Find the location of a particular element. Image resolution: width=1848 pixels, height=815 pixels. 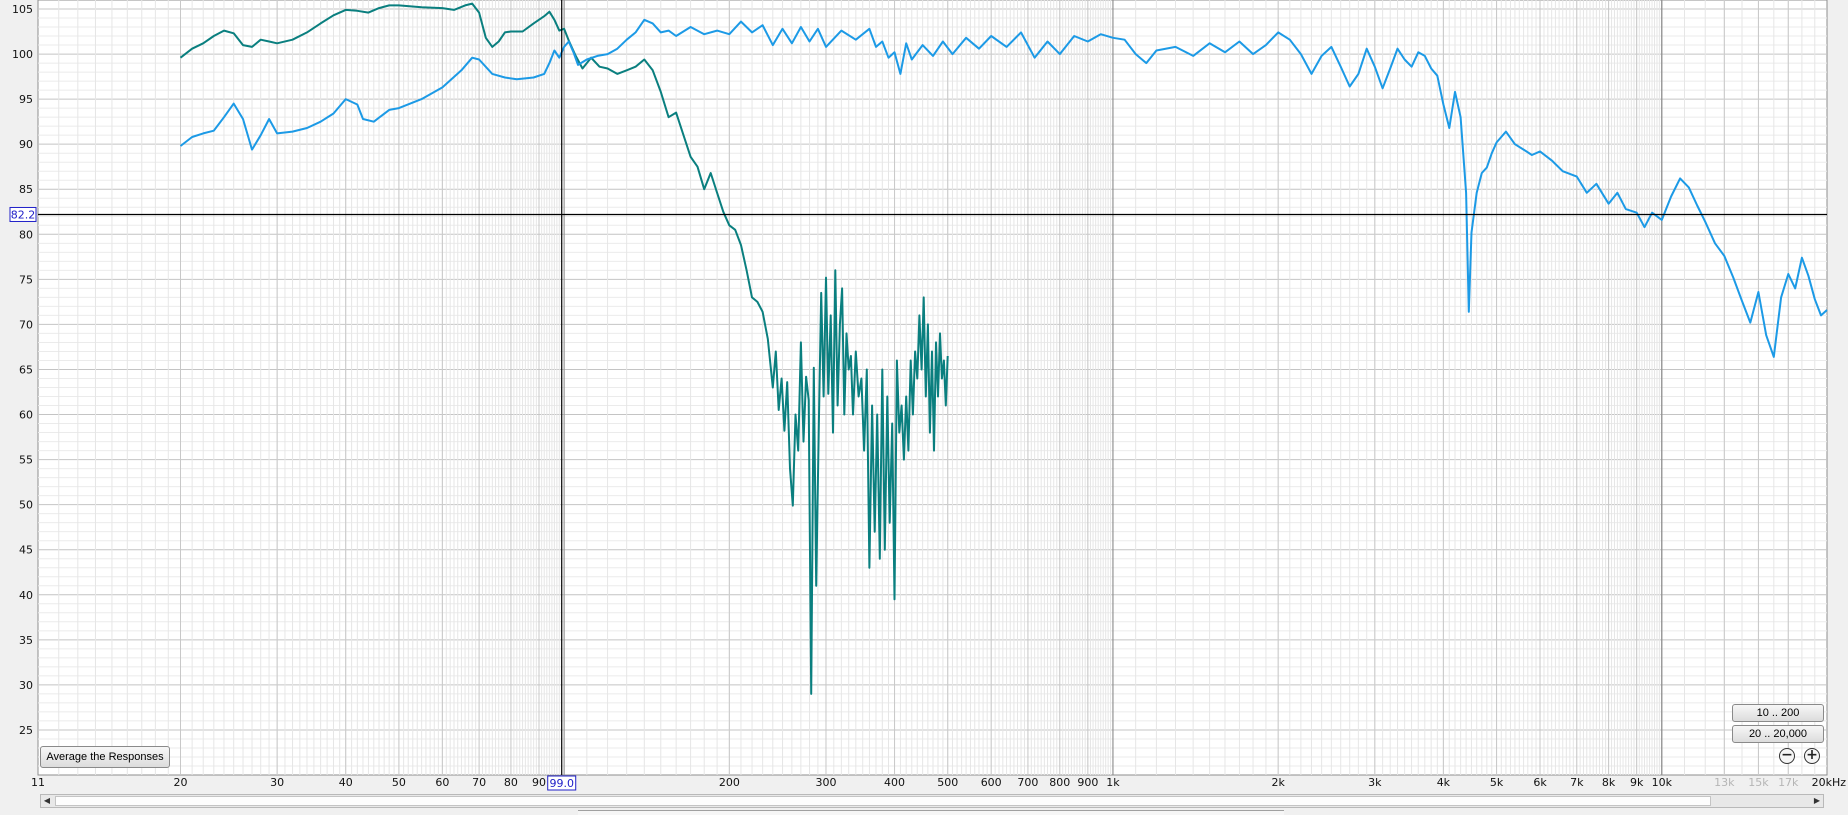

y-tick-label: 85 is located at coordinates (26, 189).